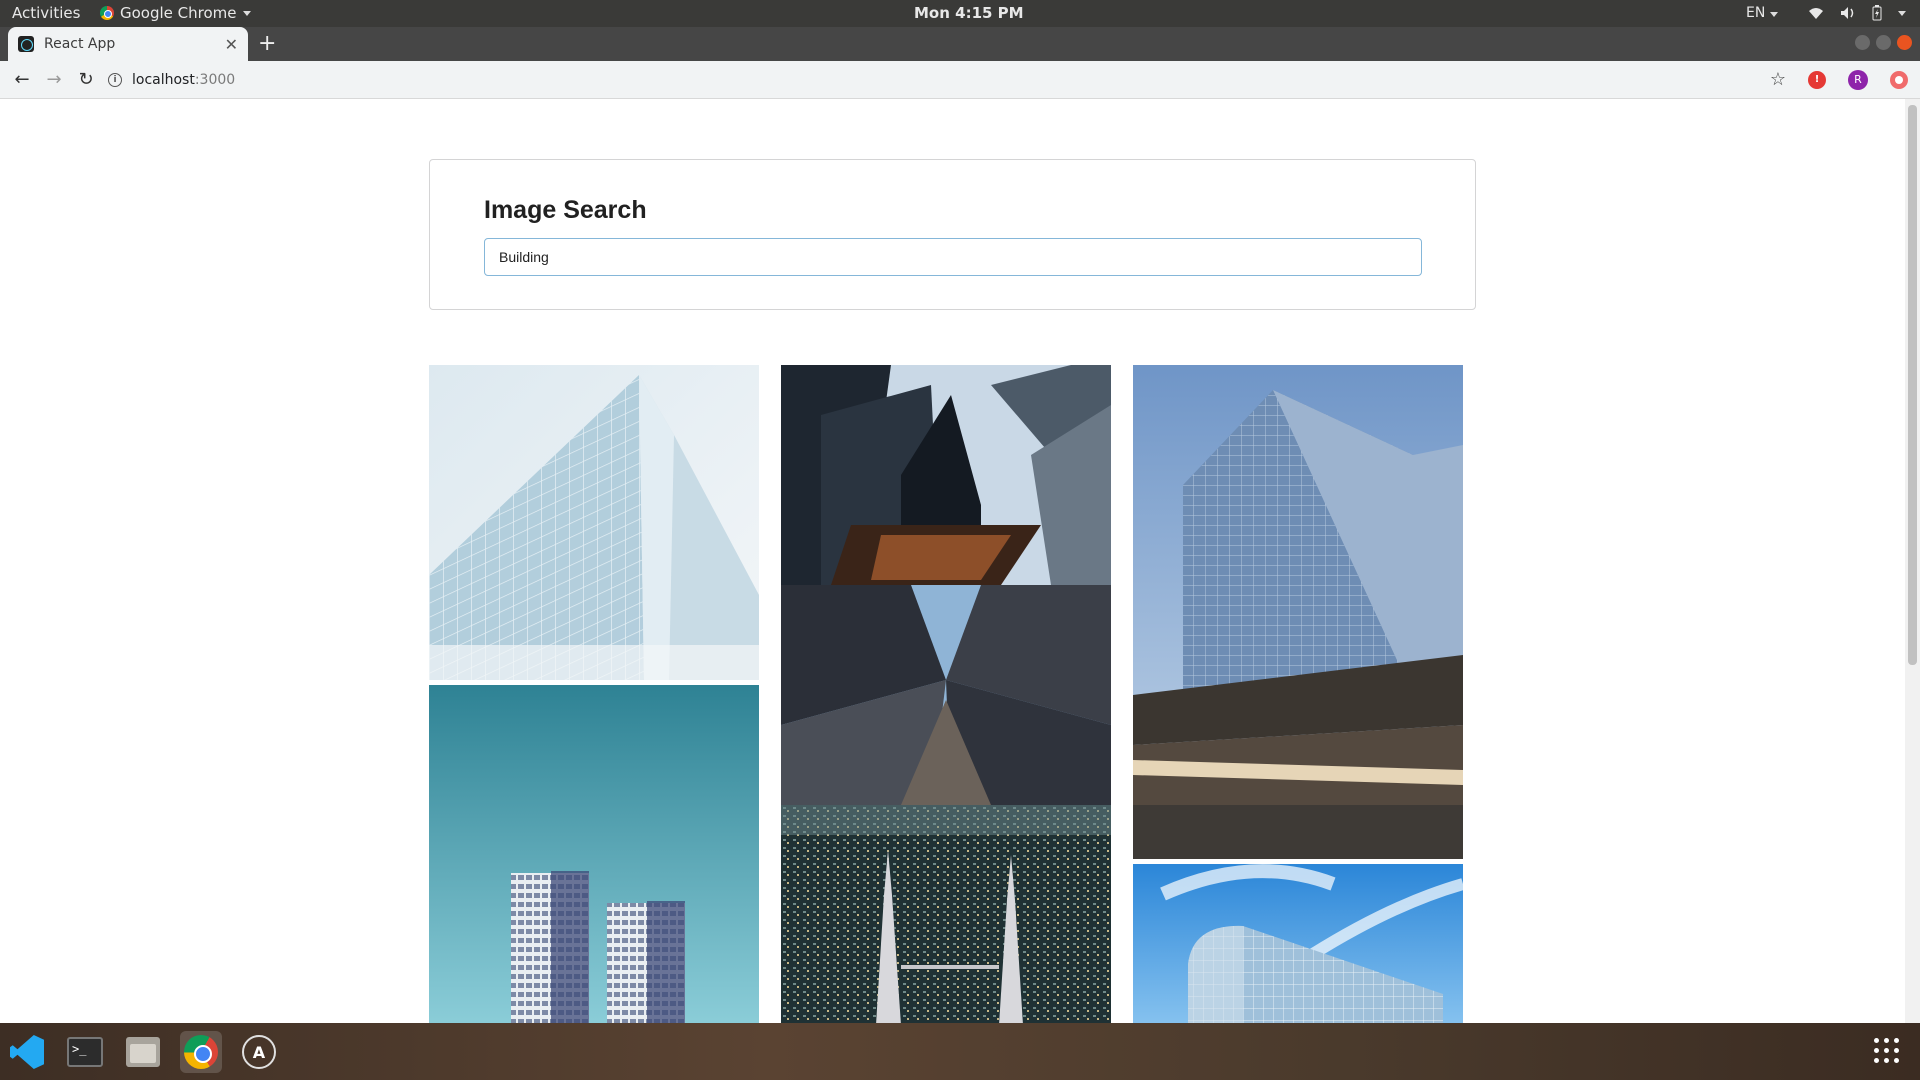 This screenshot has width=1920, height=1080. Describe the element at coordinates (1862, 42) in the screenshot. I see `minimize-button` at that location.